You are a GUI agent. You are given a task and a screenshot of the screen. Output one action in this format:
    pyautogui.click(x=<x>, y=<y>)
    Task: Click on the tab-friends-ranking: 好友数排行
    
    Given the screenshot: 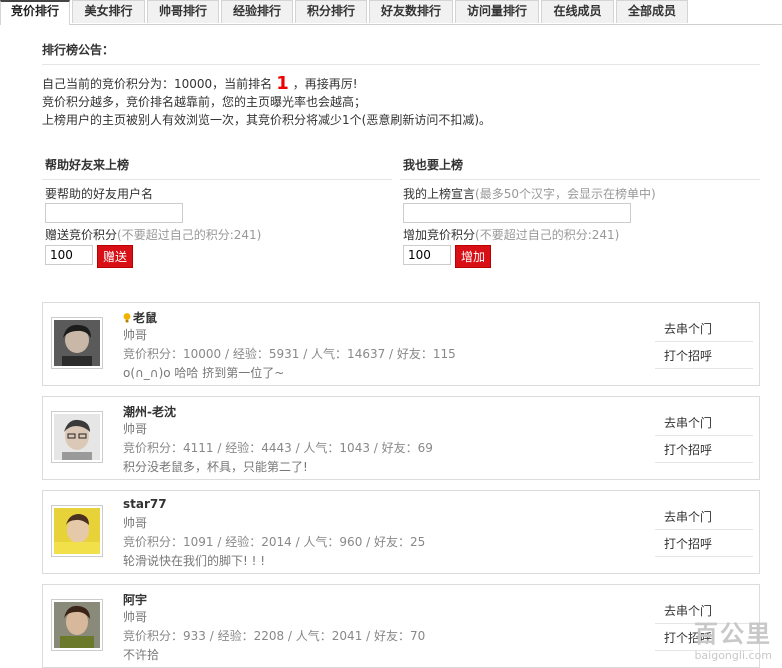 What is the action you would take?
    pyautogui.click(x=411, y=11)
    